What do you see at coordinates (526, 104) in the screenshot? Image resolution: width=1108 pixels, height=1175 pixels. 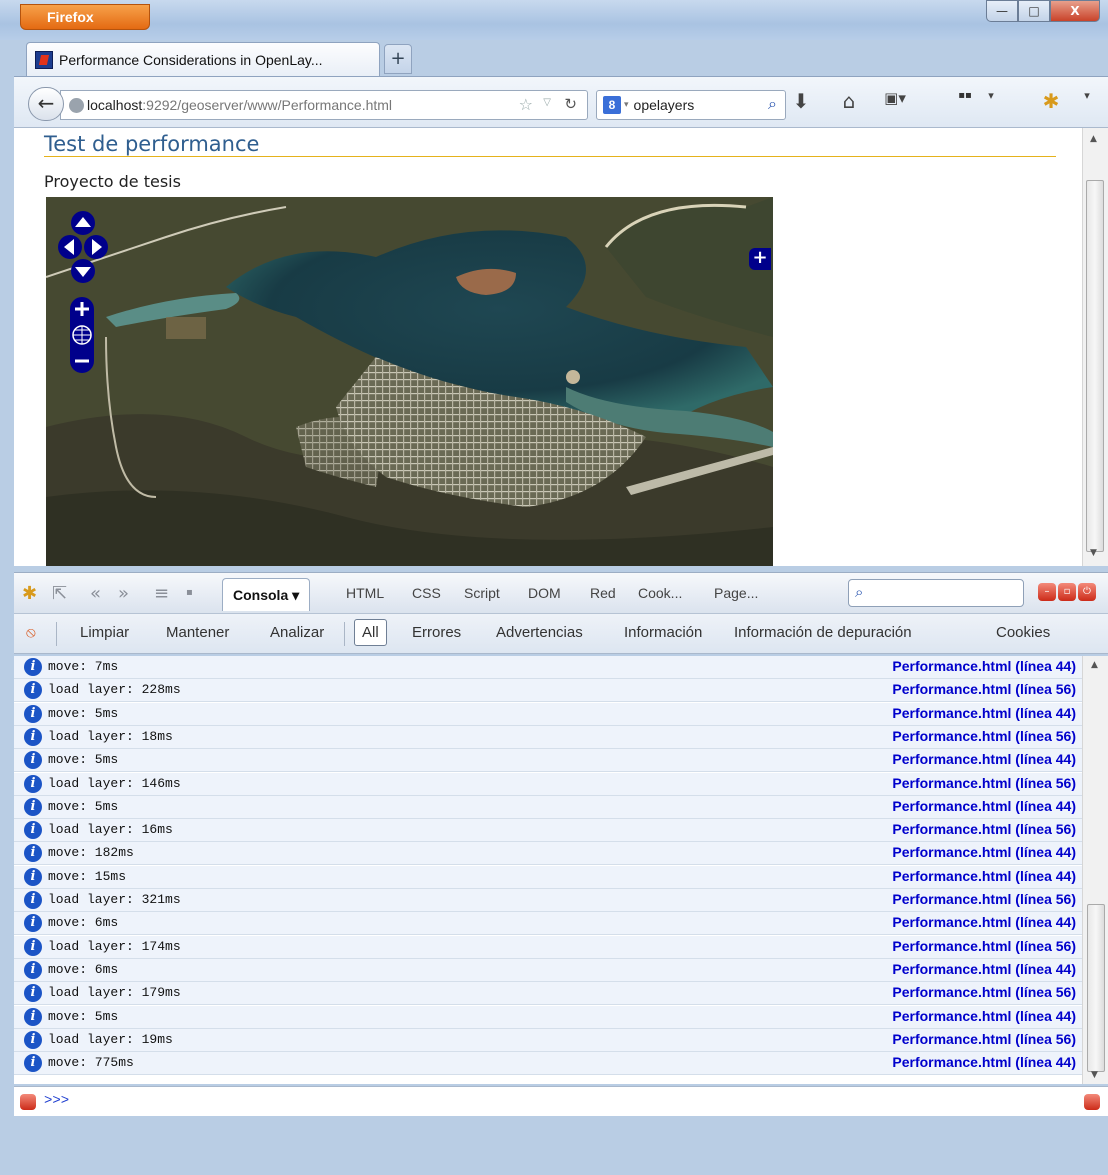 I see `bookmark-star-icon: ☆` at bounding box center [526, 104].